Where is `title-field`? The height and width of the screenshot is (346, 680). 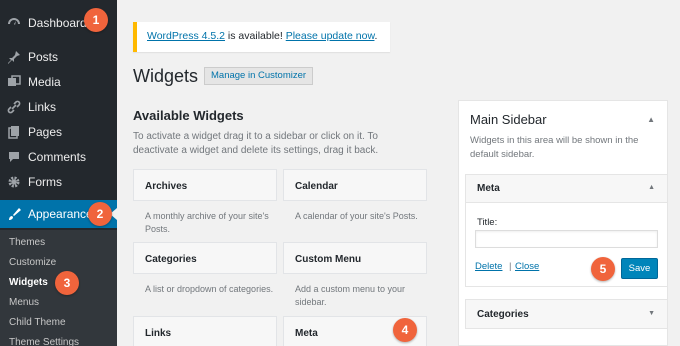 title-field is located at coordinates (566, 239).